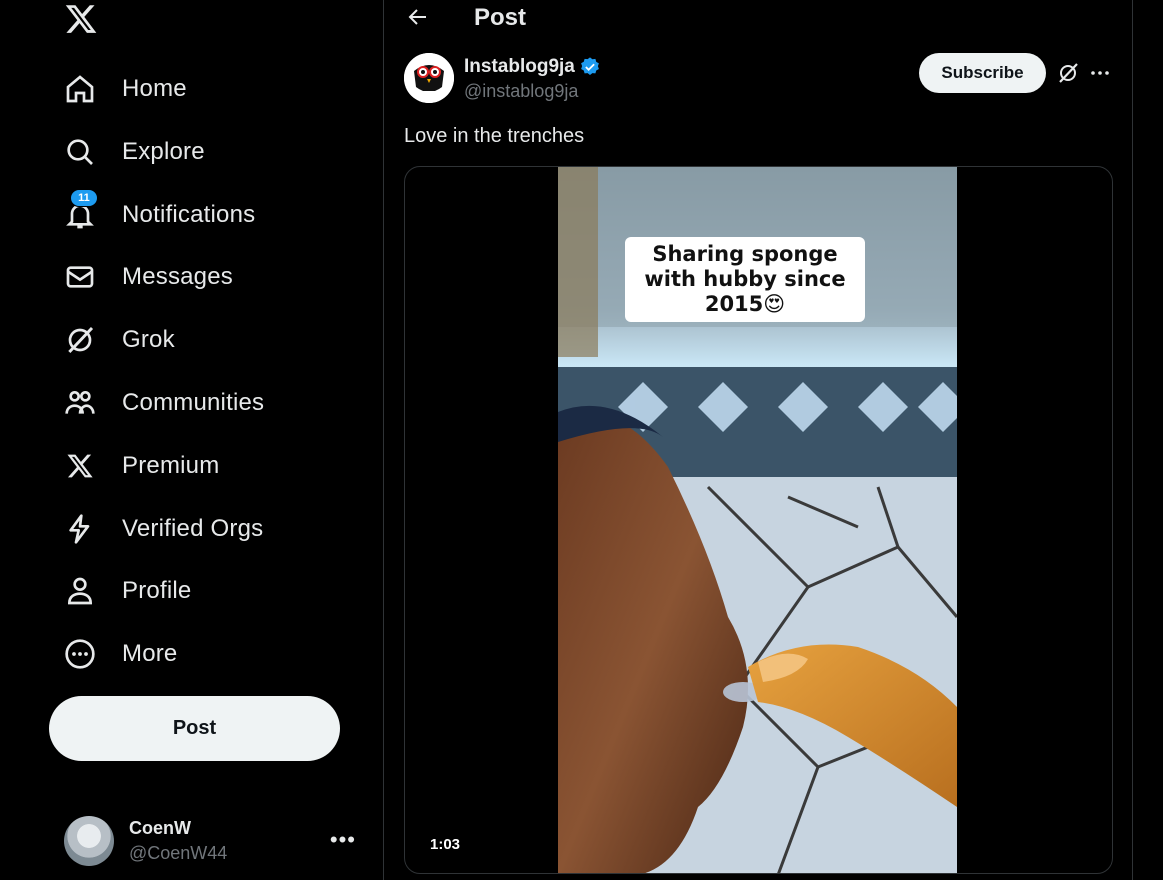  What do you see at coordinates (418, 17) in the screenshot?
I see `back-arrow-icon` at bounding box center [418, 17].